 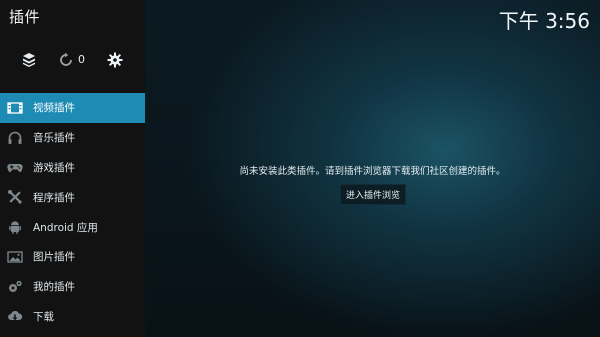 I want to click on menu-item-label: 音乐插件, so click(x=54, y=138).